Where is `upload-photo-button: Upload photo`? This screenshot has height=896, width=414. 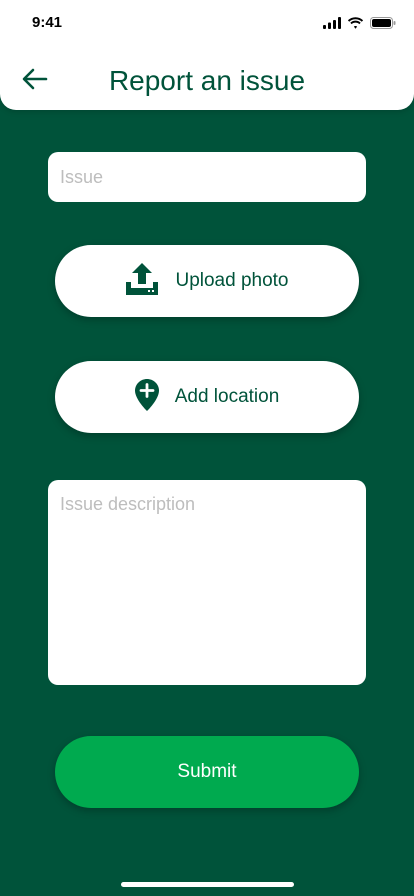 upload-photo-button: Upload photo is located at coordinates (207, 281).